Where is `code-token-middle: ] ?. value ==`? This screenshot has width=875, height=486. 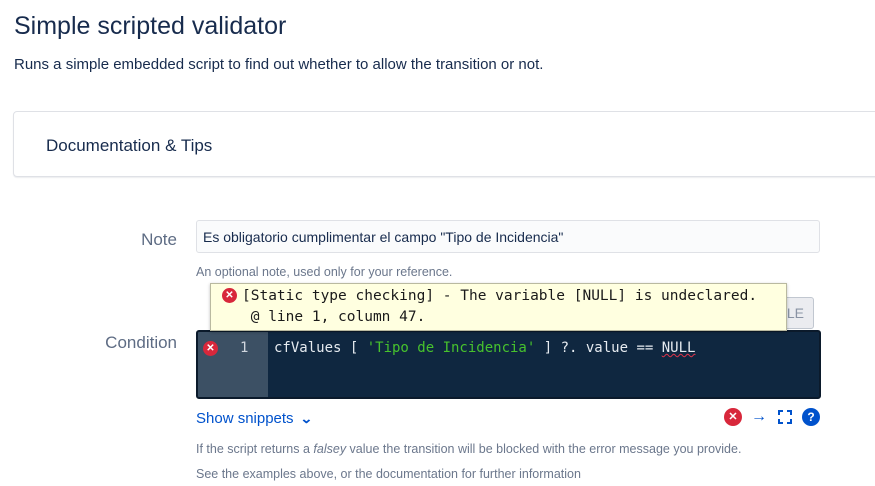
code-token-middle: ] ?. value == is located at coordinates (598, 348).